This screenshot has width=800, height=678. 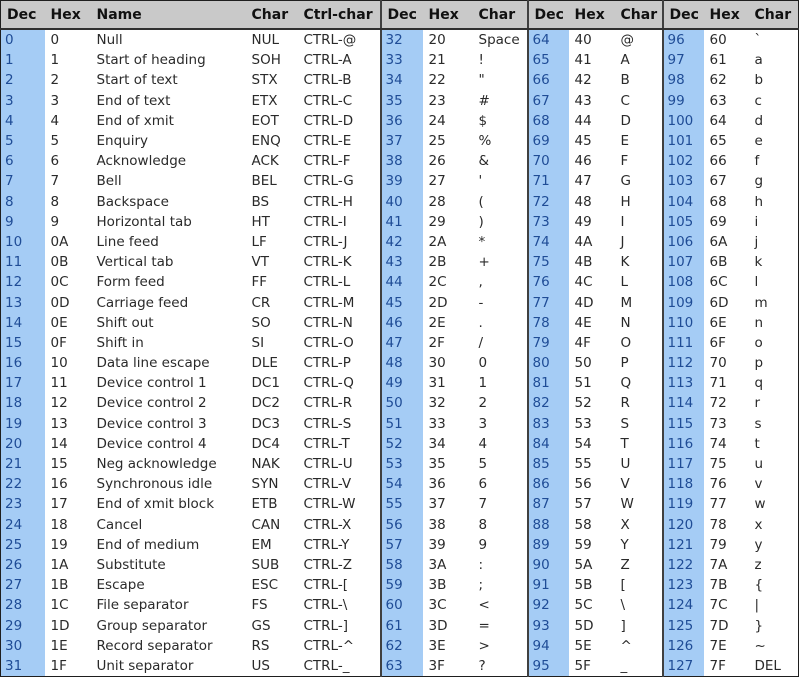 I want to click on hex-cell: 18, so click(x=59, y=524).